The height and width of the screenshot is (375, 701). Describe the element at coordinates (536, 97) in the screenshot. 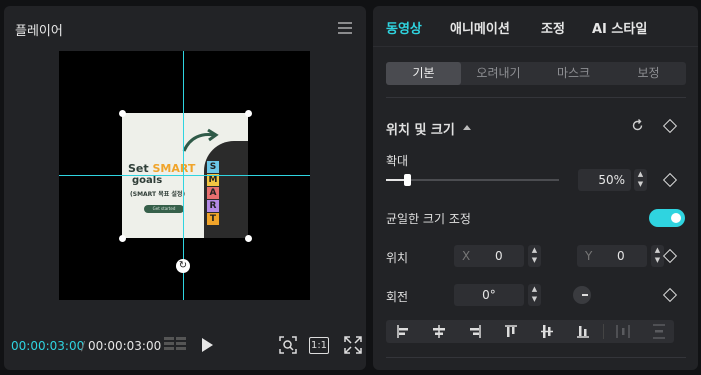

I see `section-divider` at that location.